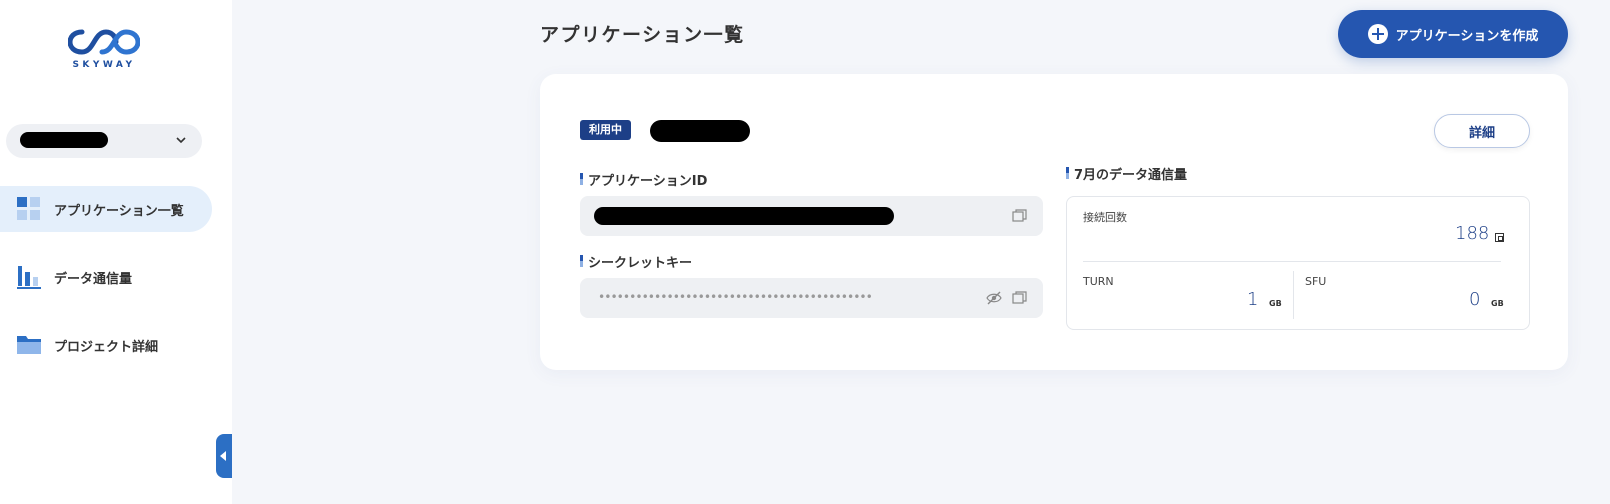 This screenshot has height=504, width=1610. I want to click on sidebar-collapse-toggle, so click(224, 456).